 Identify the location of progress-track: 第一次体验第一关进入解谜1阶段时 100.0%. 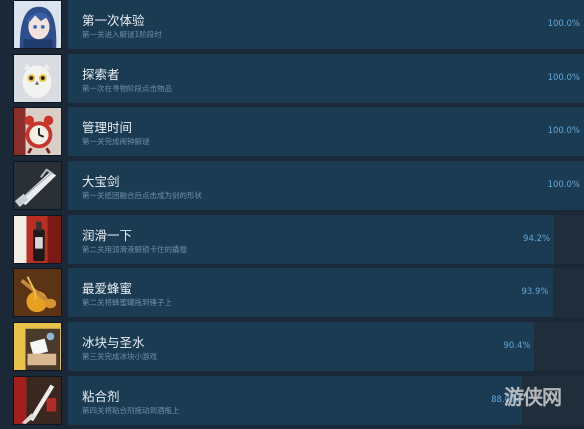
(326, 24).